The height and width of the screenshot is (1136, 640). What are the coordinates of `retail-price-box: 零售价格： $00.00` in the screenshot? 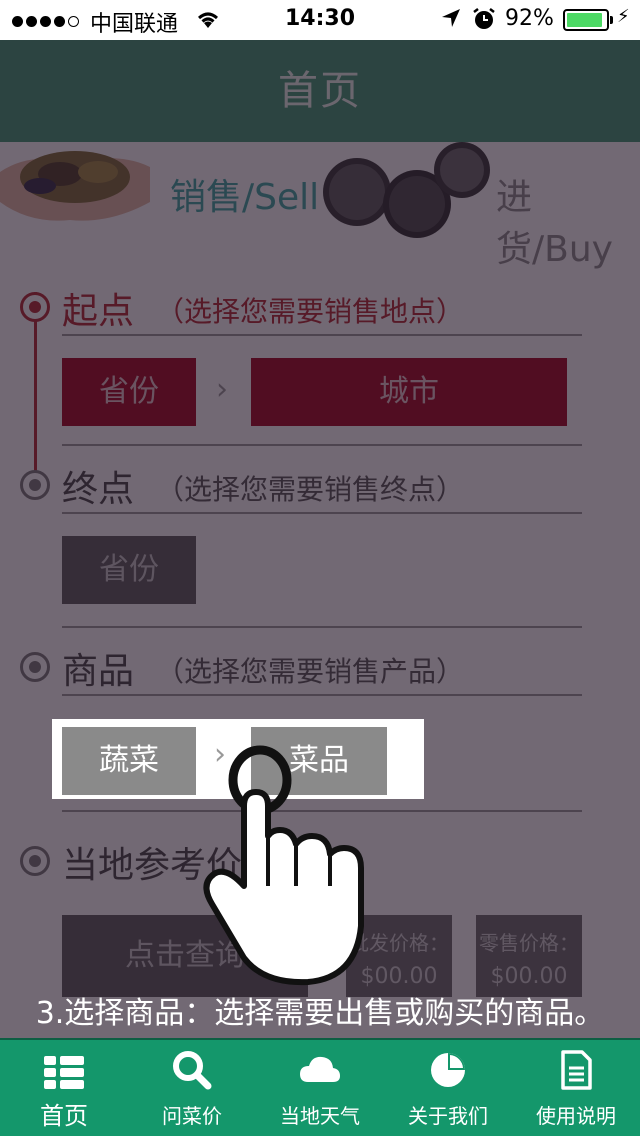 It's located at (529, 956).